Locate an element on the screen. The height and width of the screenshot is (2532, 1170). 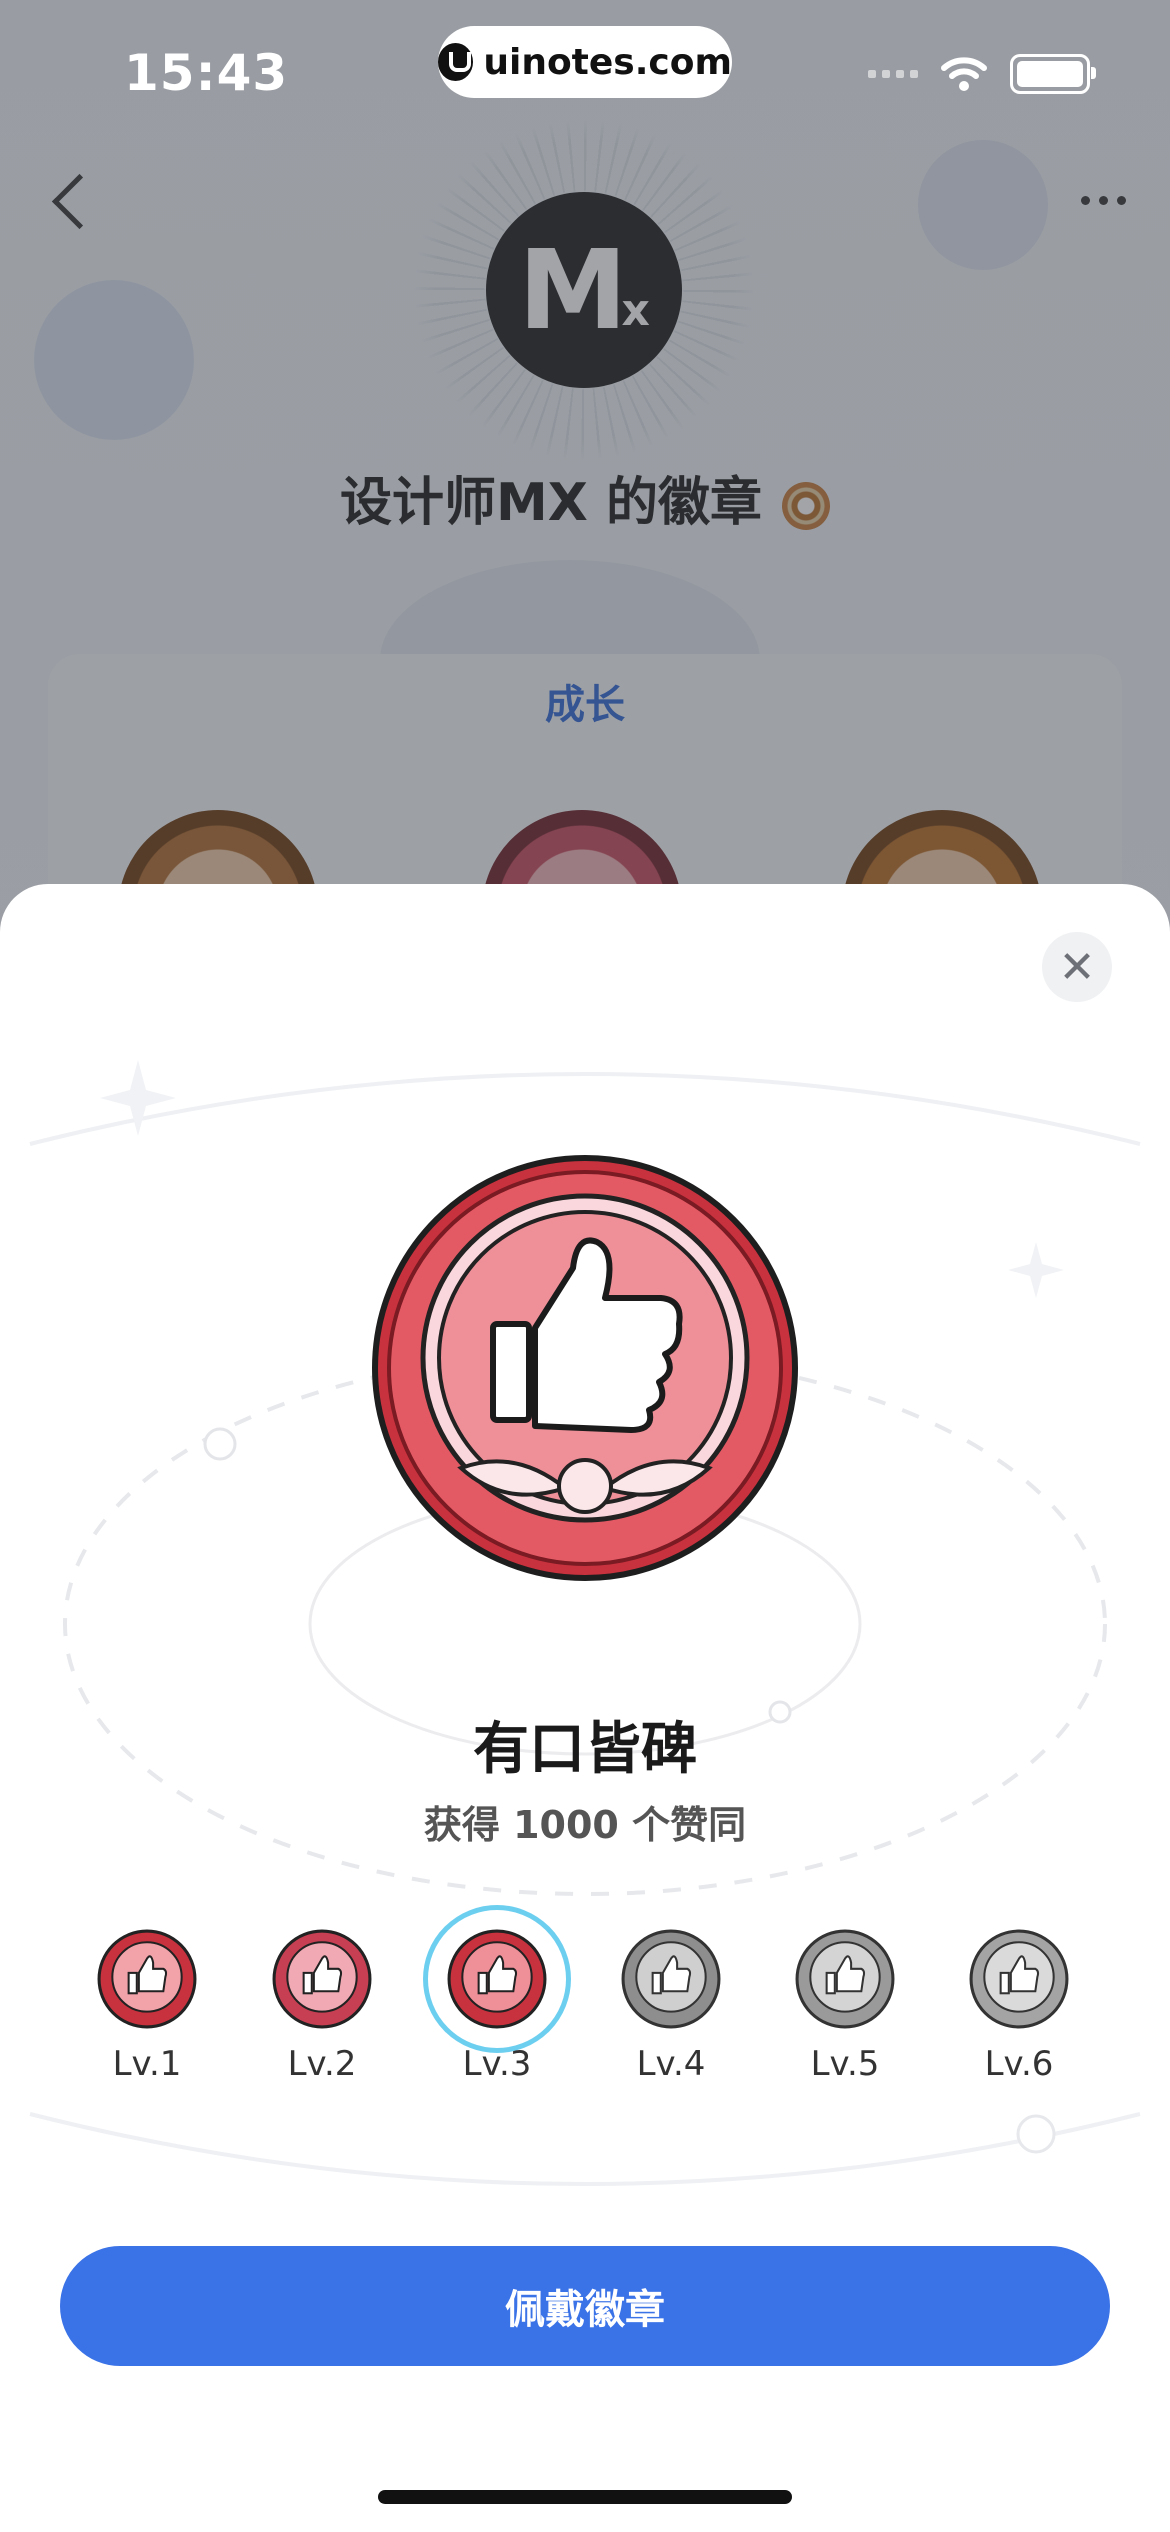
status-time: 15:43 is located at coordinates (206, 73).